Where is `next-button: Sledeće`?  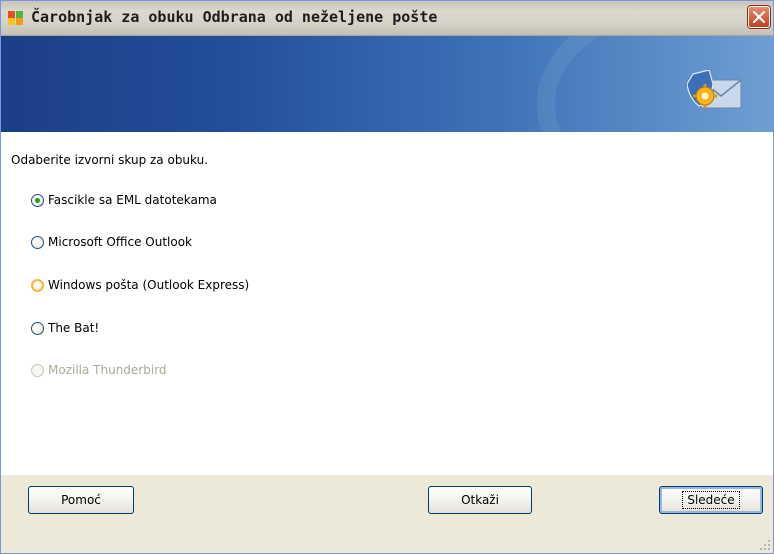
next-button: Sledeće is located at coordinates (711, 500).